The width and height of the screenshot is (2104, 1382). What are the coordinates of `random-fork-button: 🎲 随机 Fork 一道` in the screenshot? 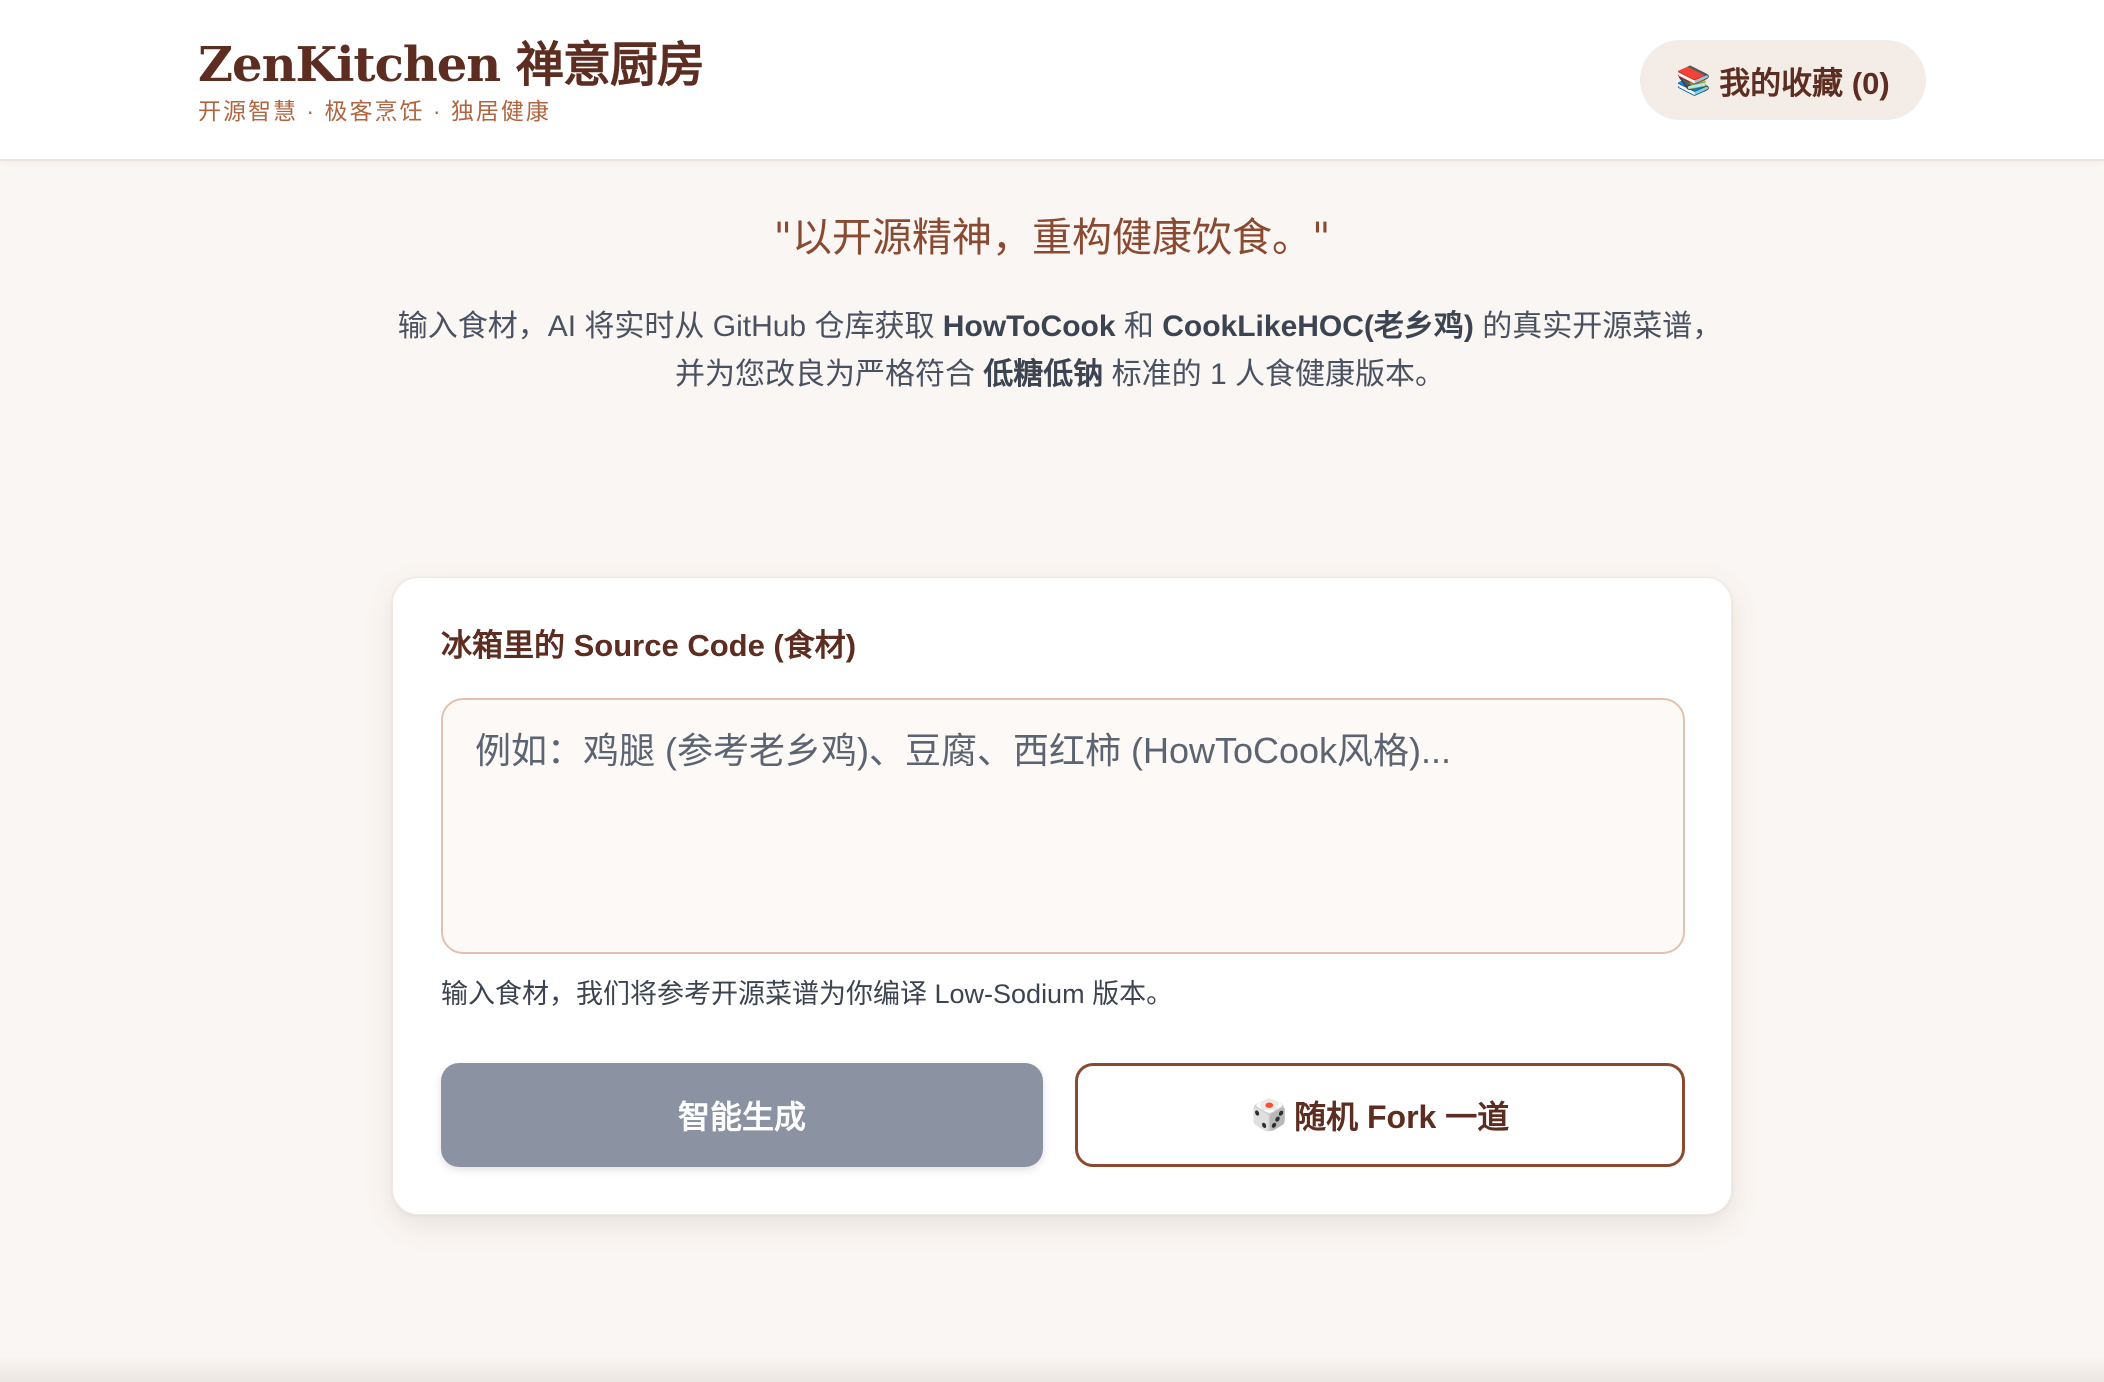 It's located at (1380, 1115).